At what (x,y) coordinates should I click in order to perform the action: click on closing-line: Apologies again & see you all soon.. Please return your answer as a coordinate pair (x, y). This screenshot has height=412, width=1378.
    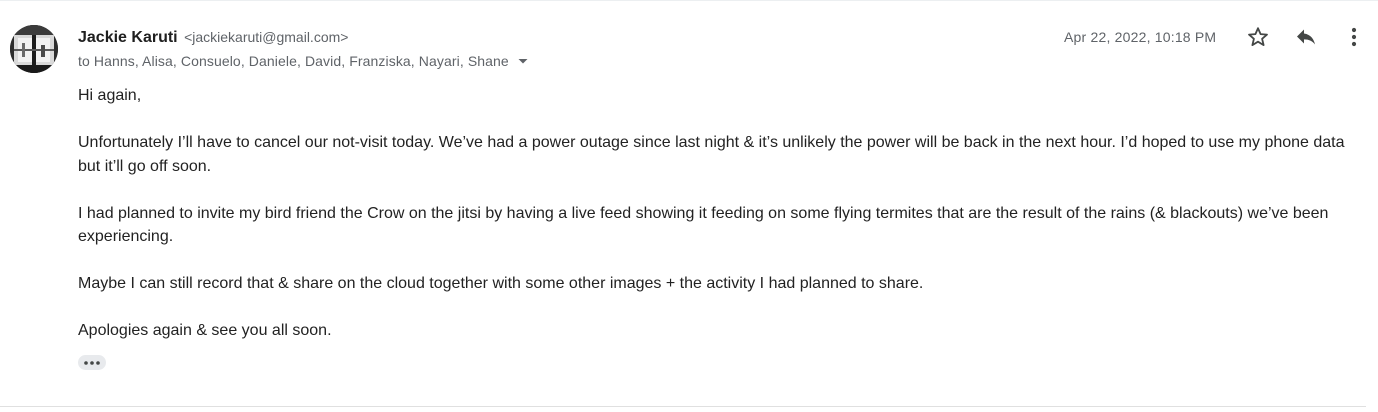
    Looking at the image, I should click on (205, 330).